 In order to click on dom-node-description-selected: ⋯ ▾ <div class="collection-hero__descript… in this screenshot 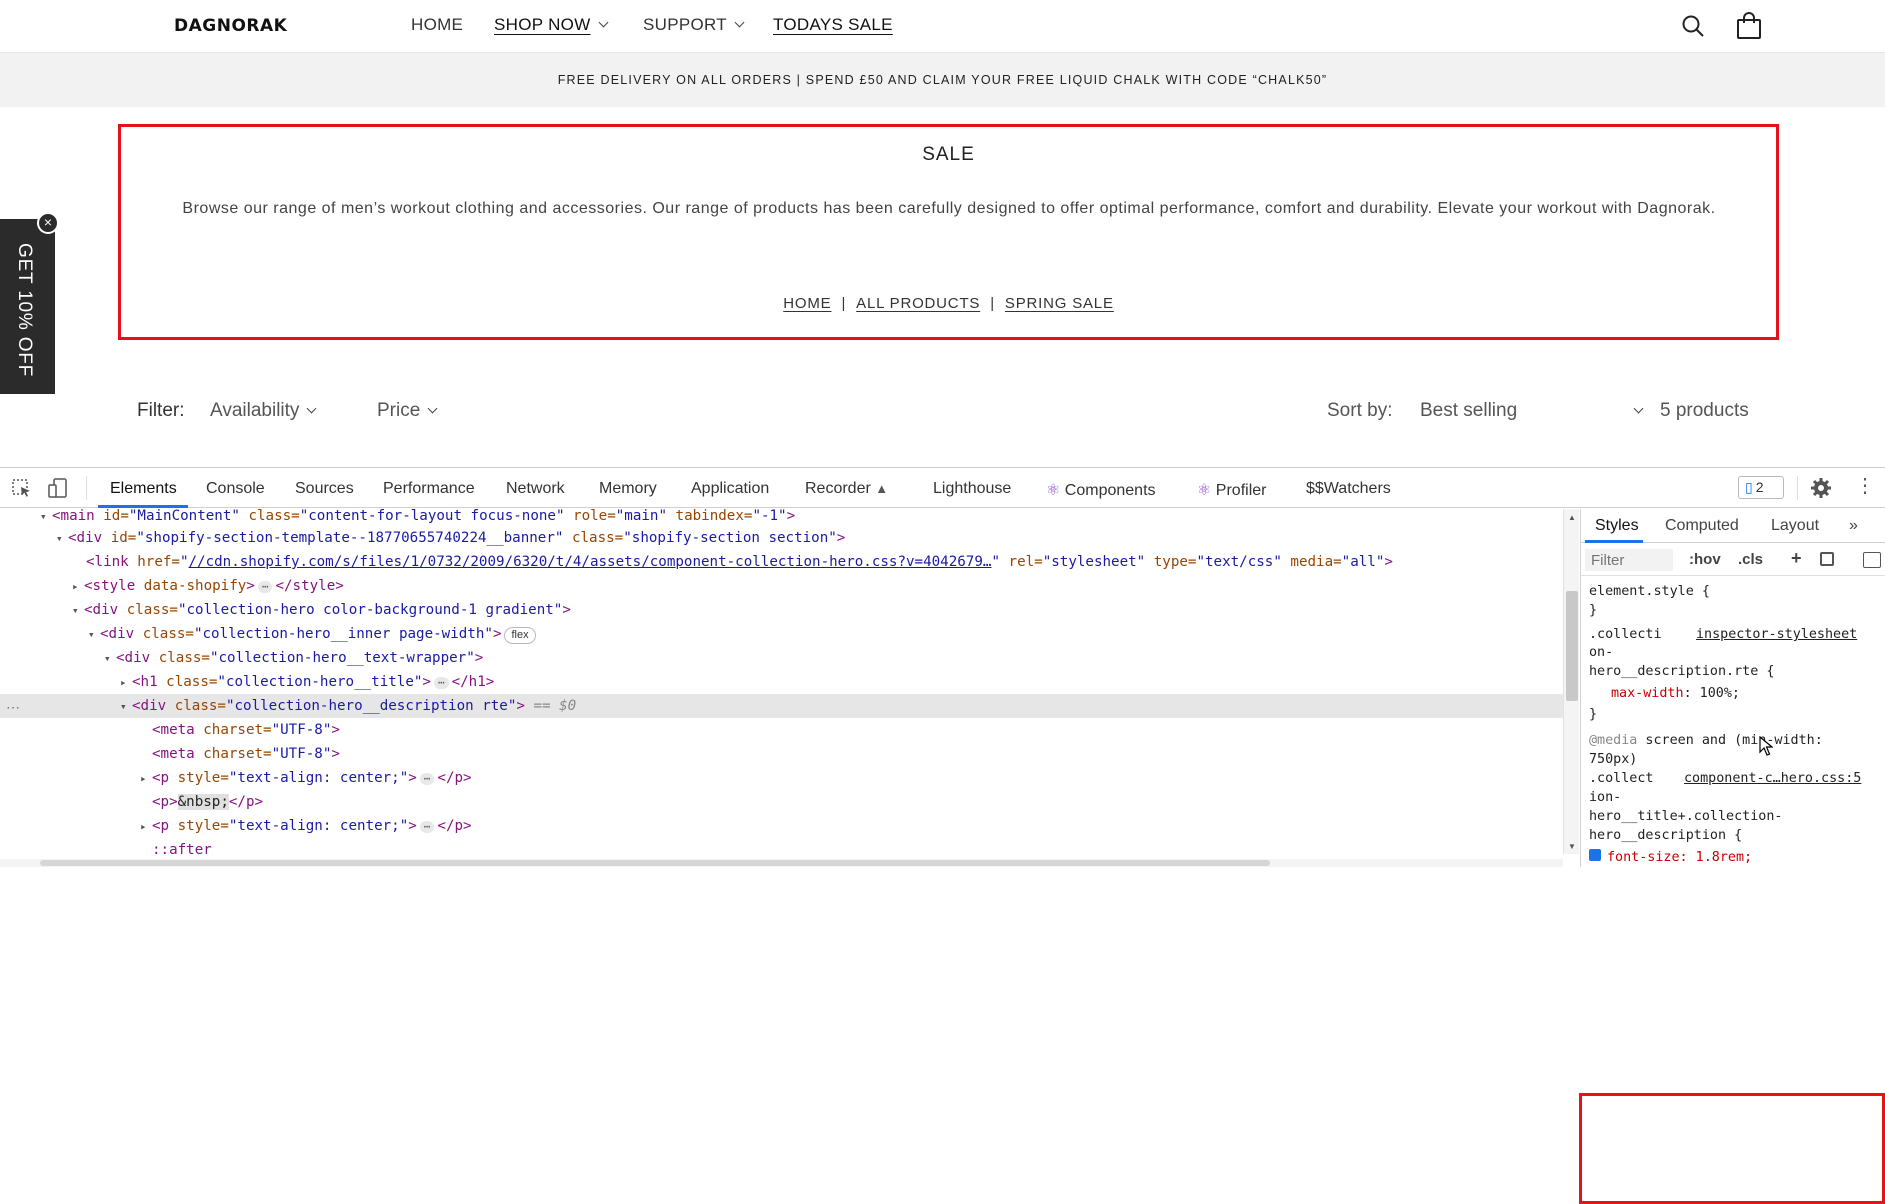, I will do `click(781, 706)`.